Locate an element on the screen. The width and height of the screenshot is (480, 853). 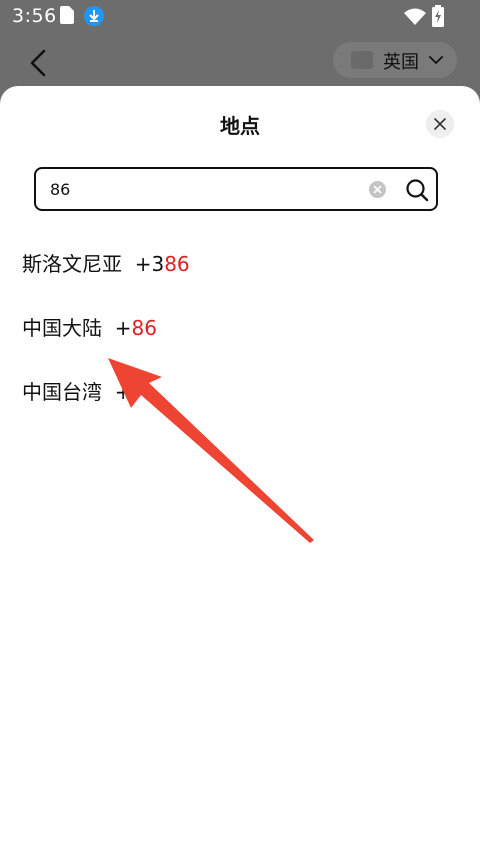
search-box is located at coordinates (236, 189).